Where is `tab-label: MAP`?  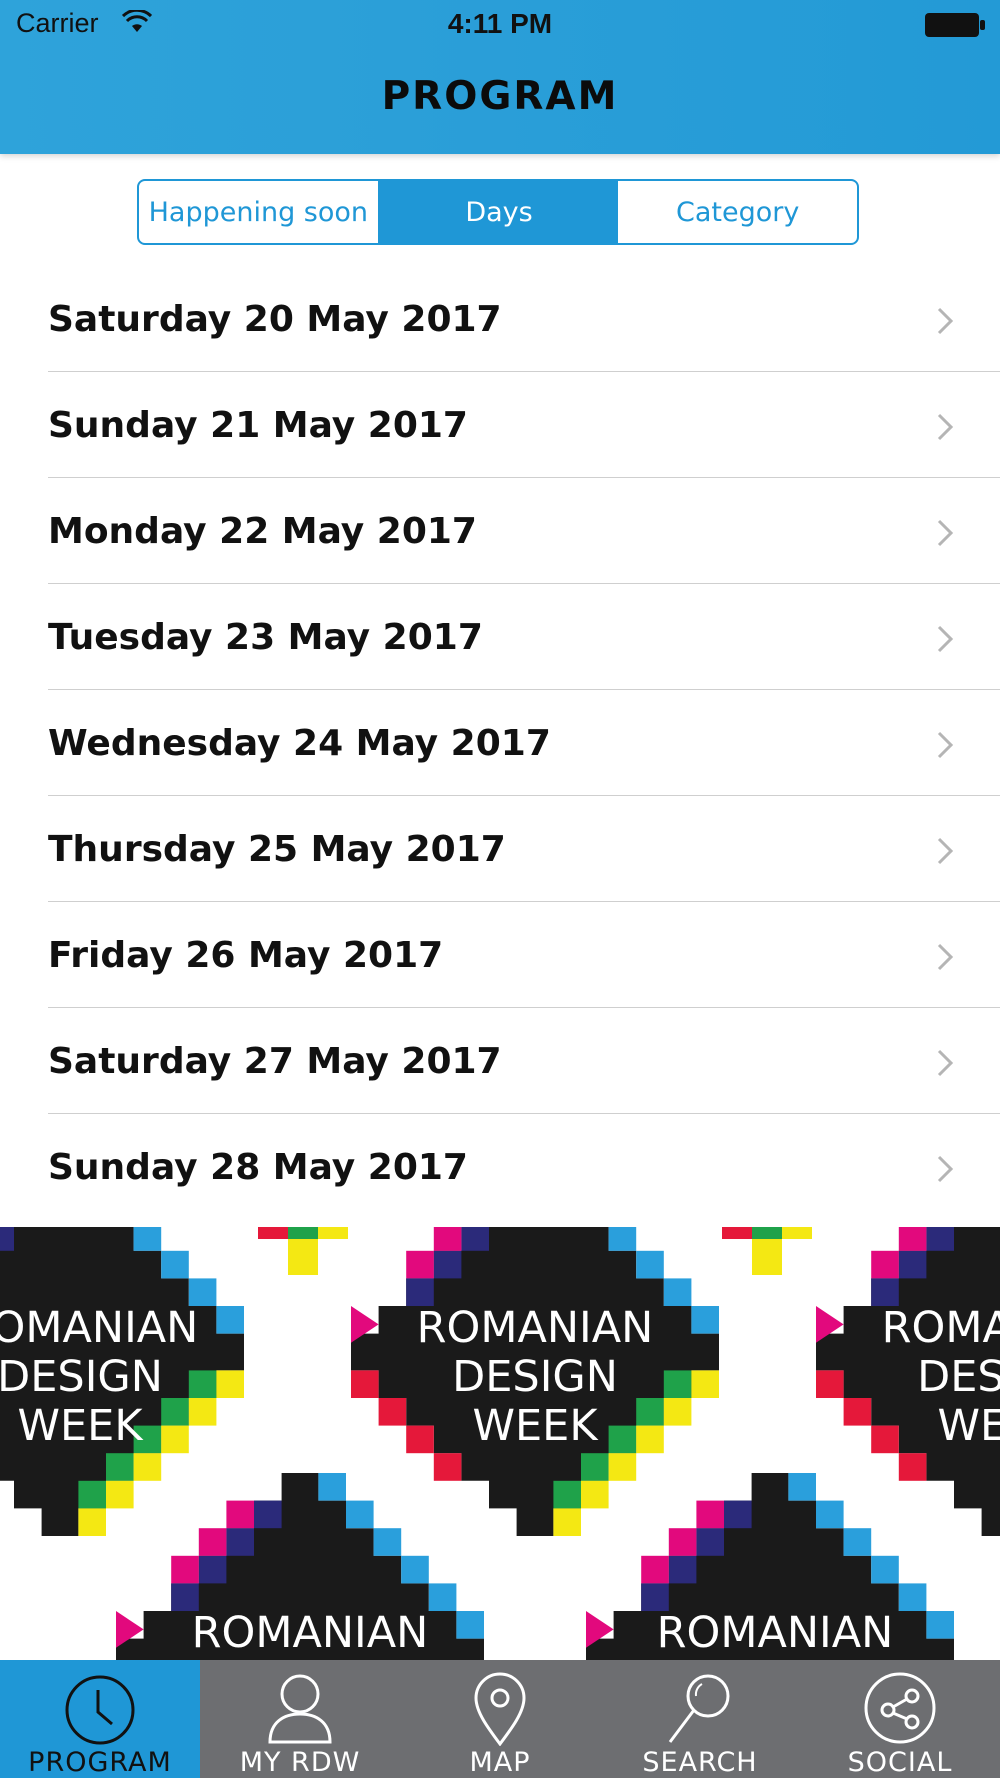
tab-label: MAP is located at coordinates (500, 1762).